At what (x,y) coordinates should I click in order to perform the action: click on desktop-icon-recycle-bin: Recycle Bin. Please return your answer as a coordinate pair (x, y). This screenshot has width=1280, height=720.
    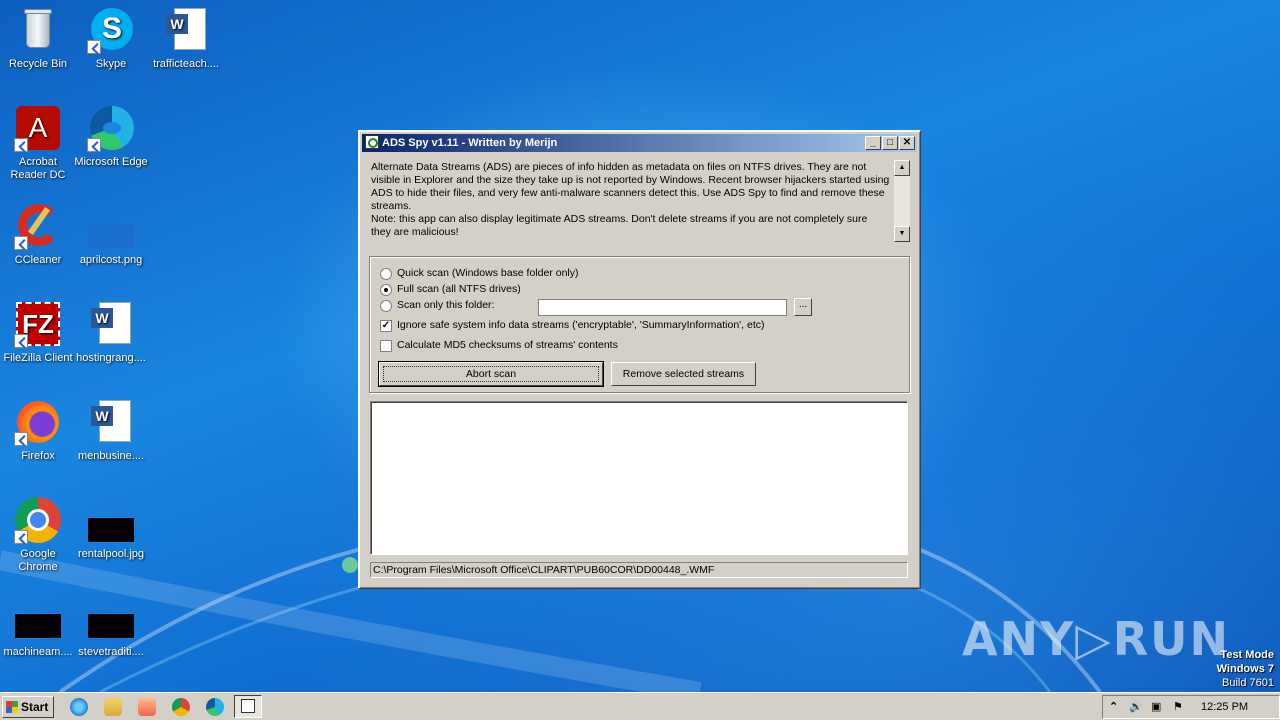
    Looking at the image, I should click on (38, 38).